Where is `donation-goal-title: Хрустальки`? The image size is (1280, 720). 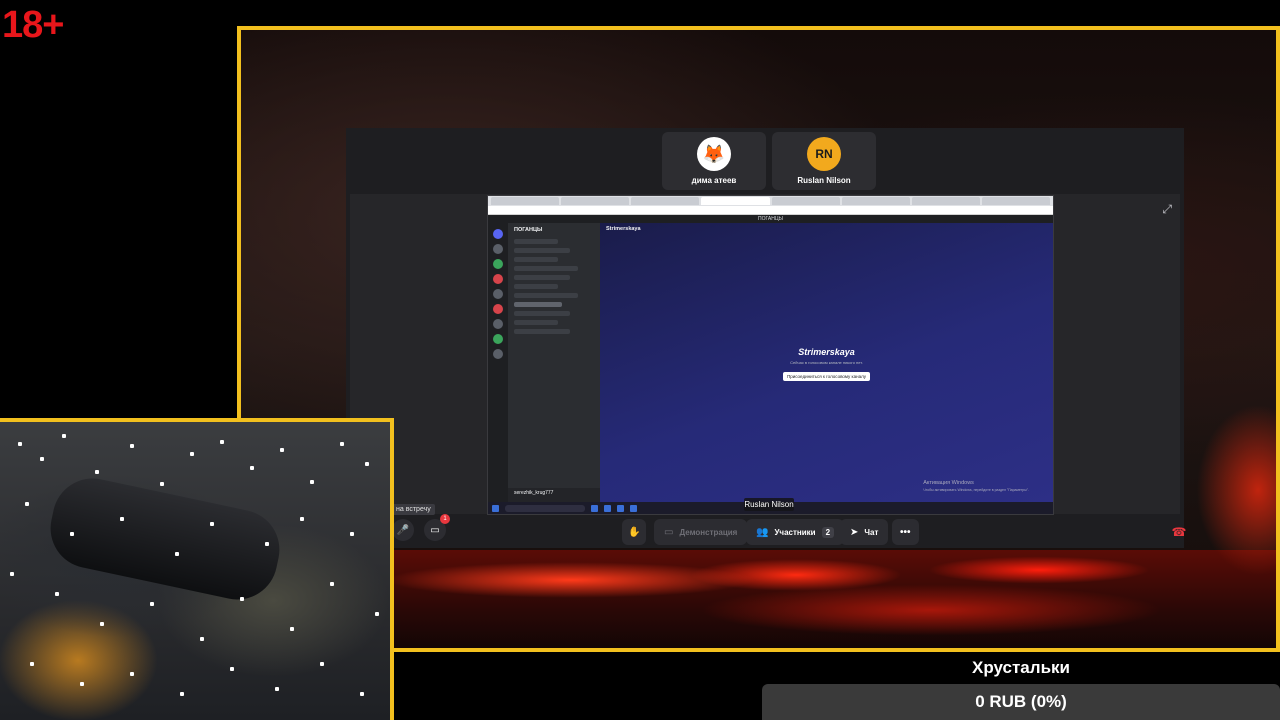
donation-goal-title: Хрустальки is located at coordinates (1021, 667).